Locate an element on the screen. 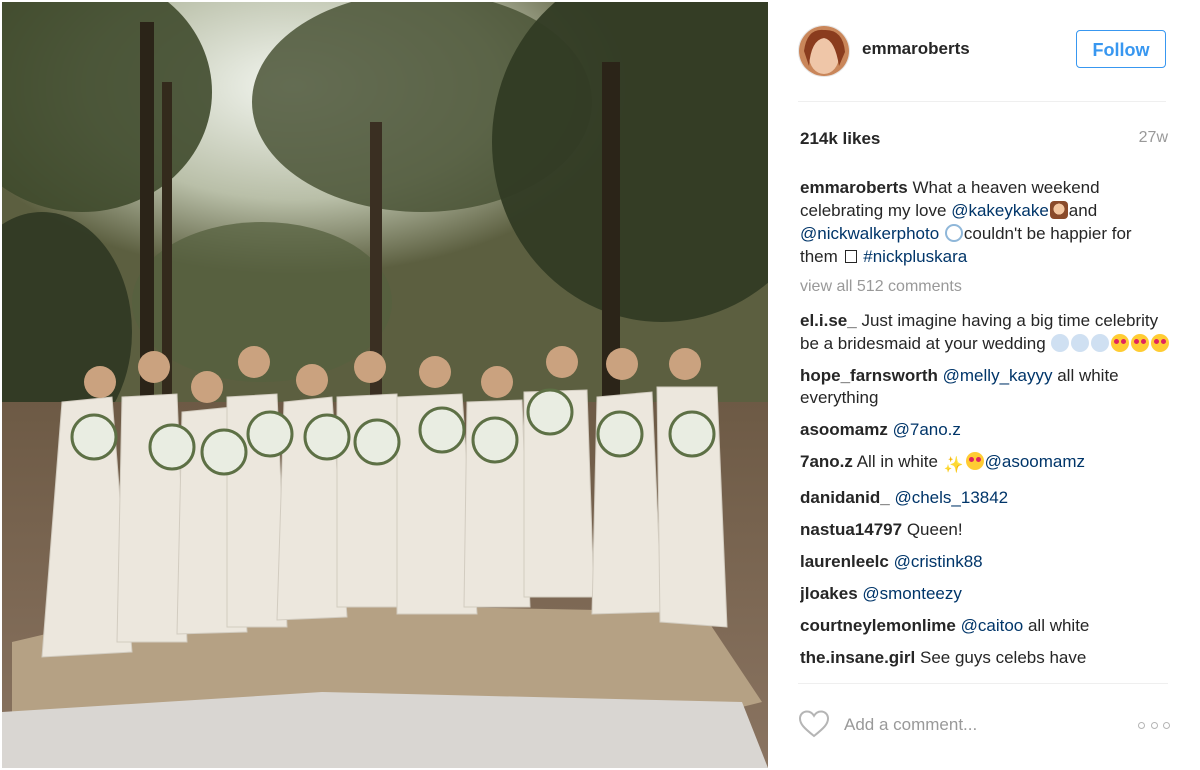 The height and width of the screenshot is (770, 1200). comment-text: all white is located at coordinates (1058, 625).